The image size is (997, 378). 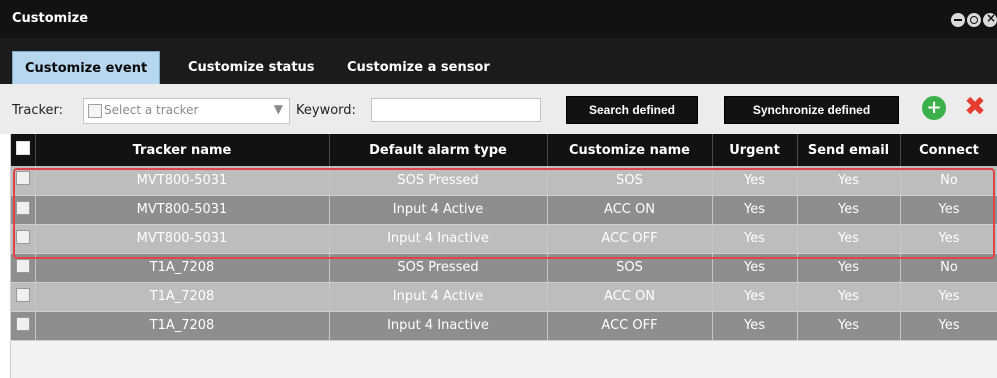 What do you see at coordinates (849, 150) in the screenshot?
I see `header-send-email: Send email` at bounding box center [849, 150].